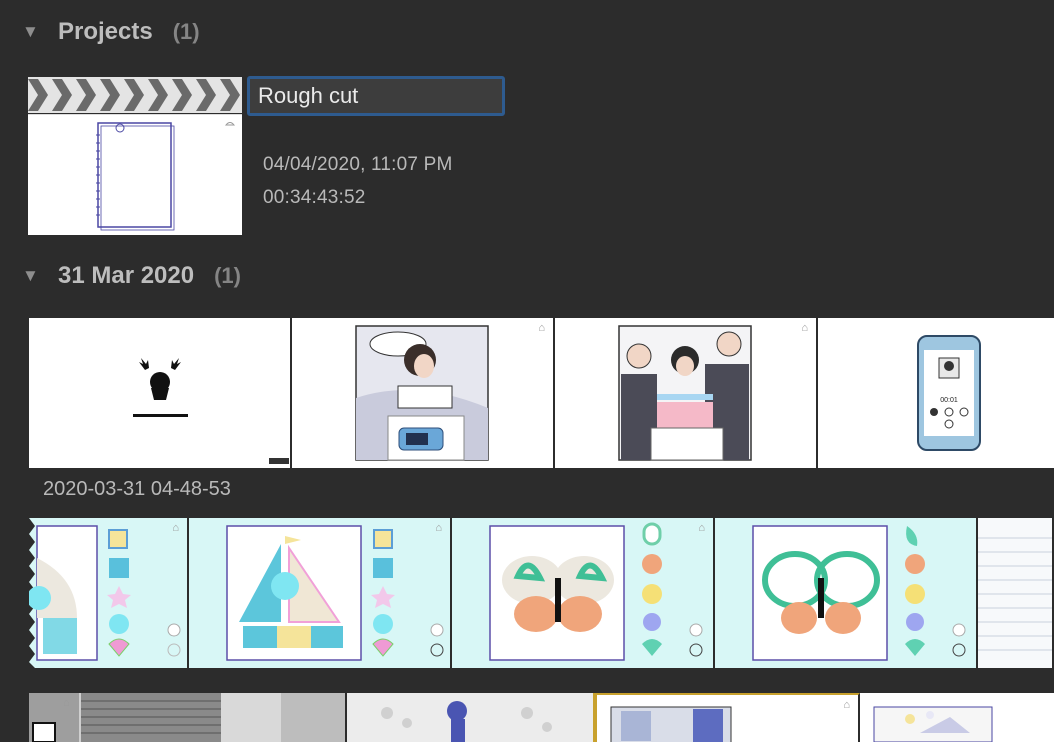 This screenshot has width=1054, height=742. I want to click on clapperboard-icon, so click(135, 95).